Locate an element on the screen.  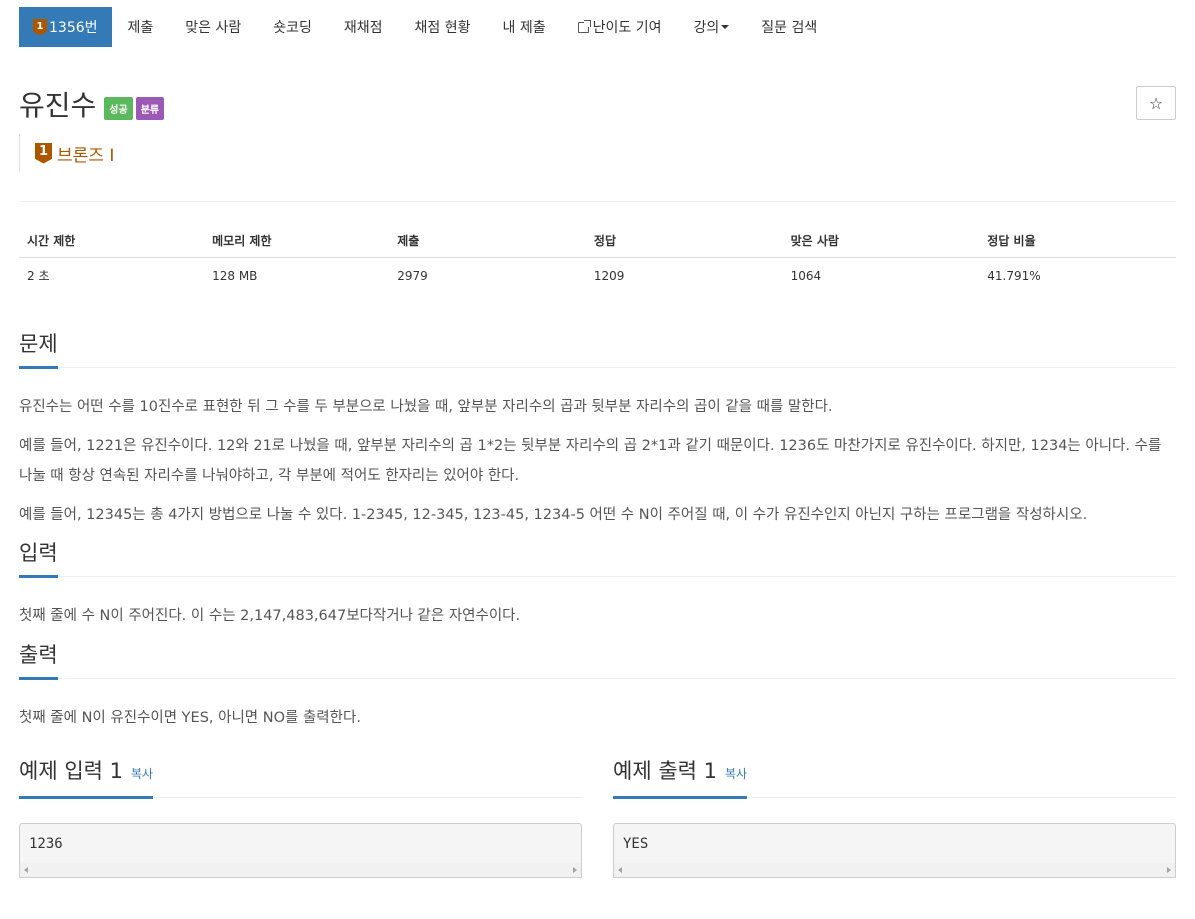
nav-problem-number: 1 1356번 is located at coordinates (65, 27).